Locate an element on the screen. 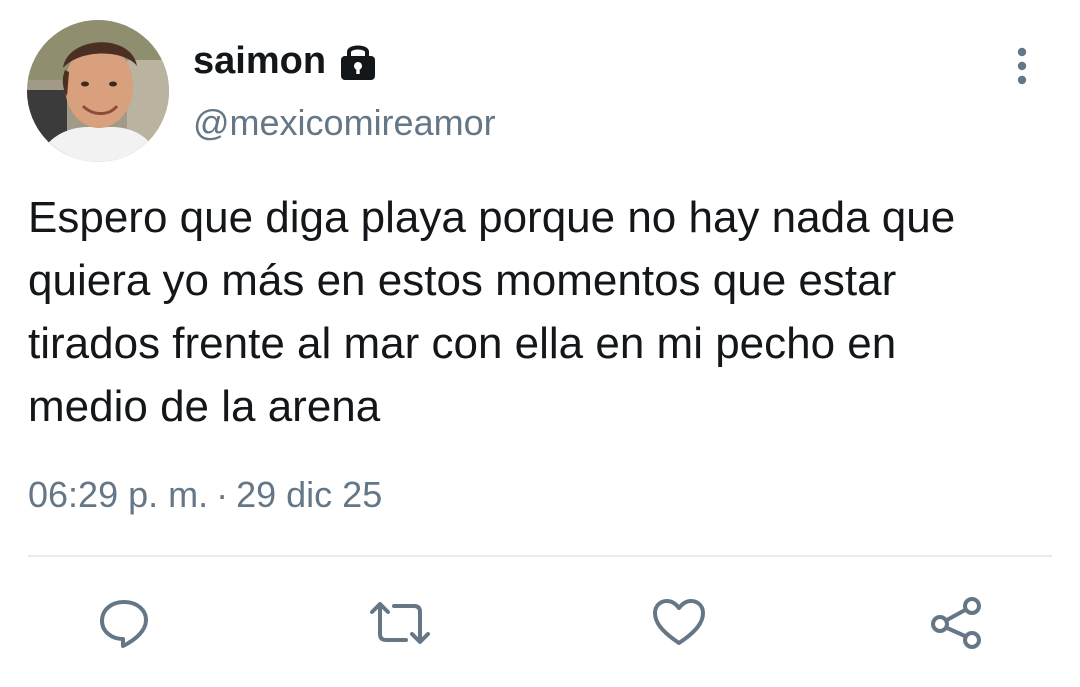  share-icon is located at coordinates (956, 623).